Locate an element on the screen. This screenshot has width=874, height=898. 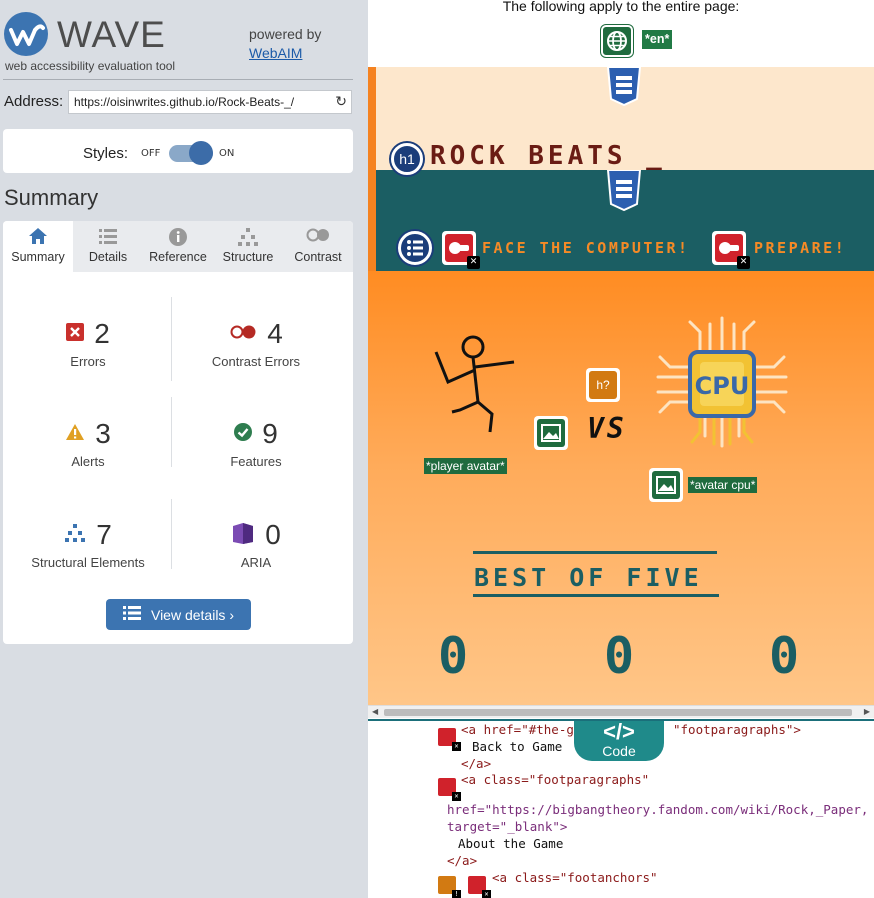
code-line: target="_blank"> is located at coordinates (507, 826).